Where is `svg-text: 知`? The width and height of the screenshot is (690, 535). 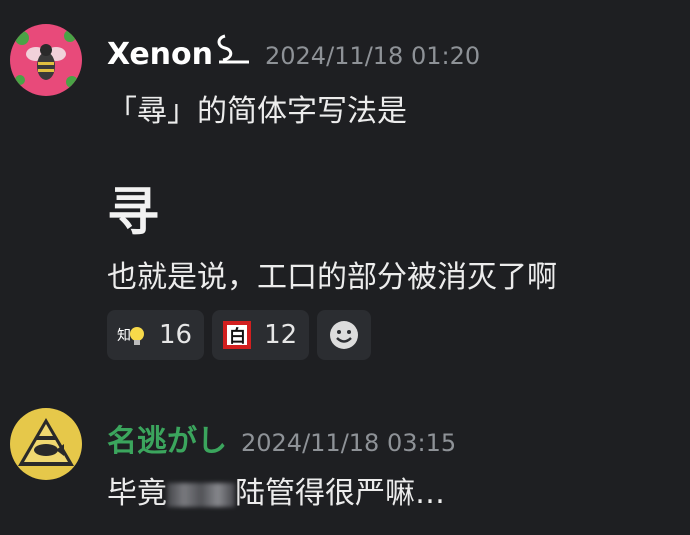 svg-text: 知 is located at coordinates (124, 335).